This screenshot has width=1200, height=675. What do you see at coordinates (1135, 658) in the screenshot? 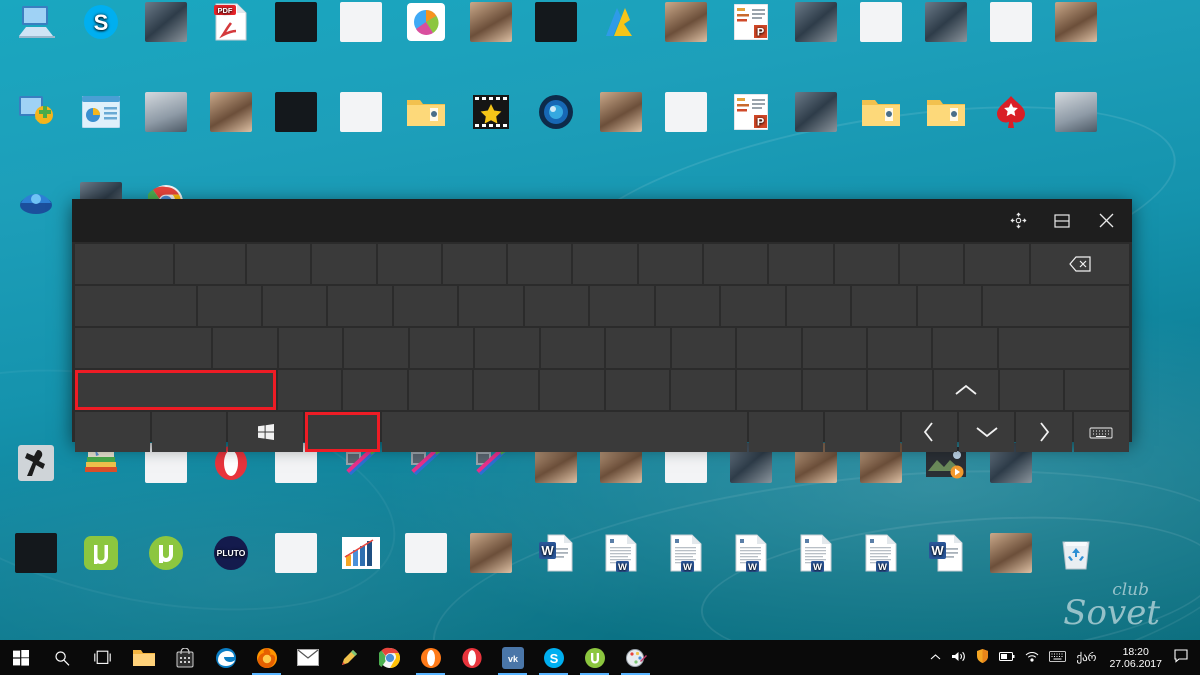
I see `clock: 18:20 27.06.2017` at bounding box center [1135, 658].